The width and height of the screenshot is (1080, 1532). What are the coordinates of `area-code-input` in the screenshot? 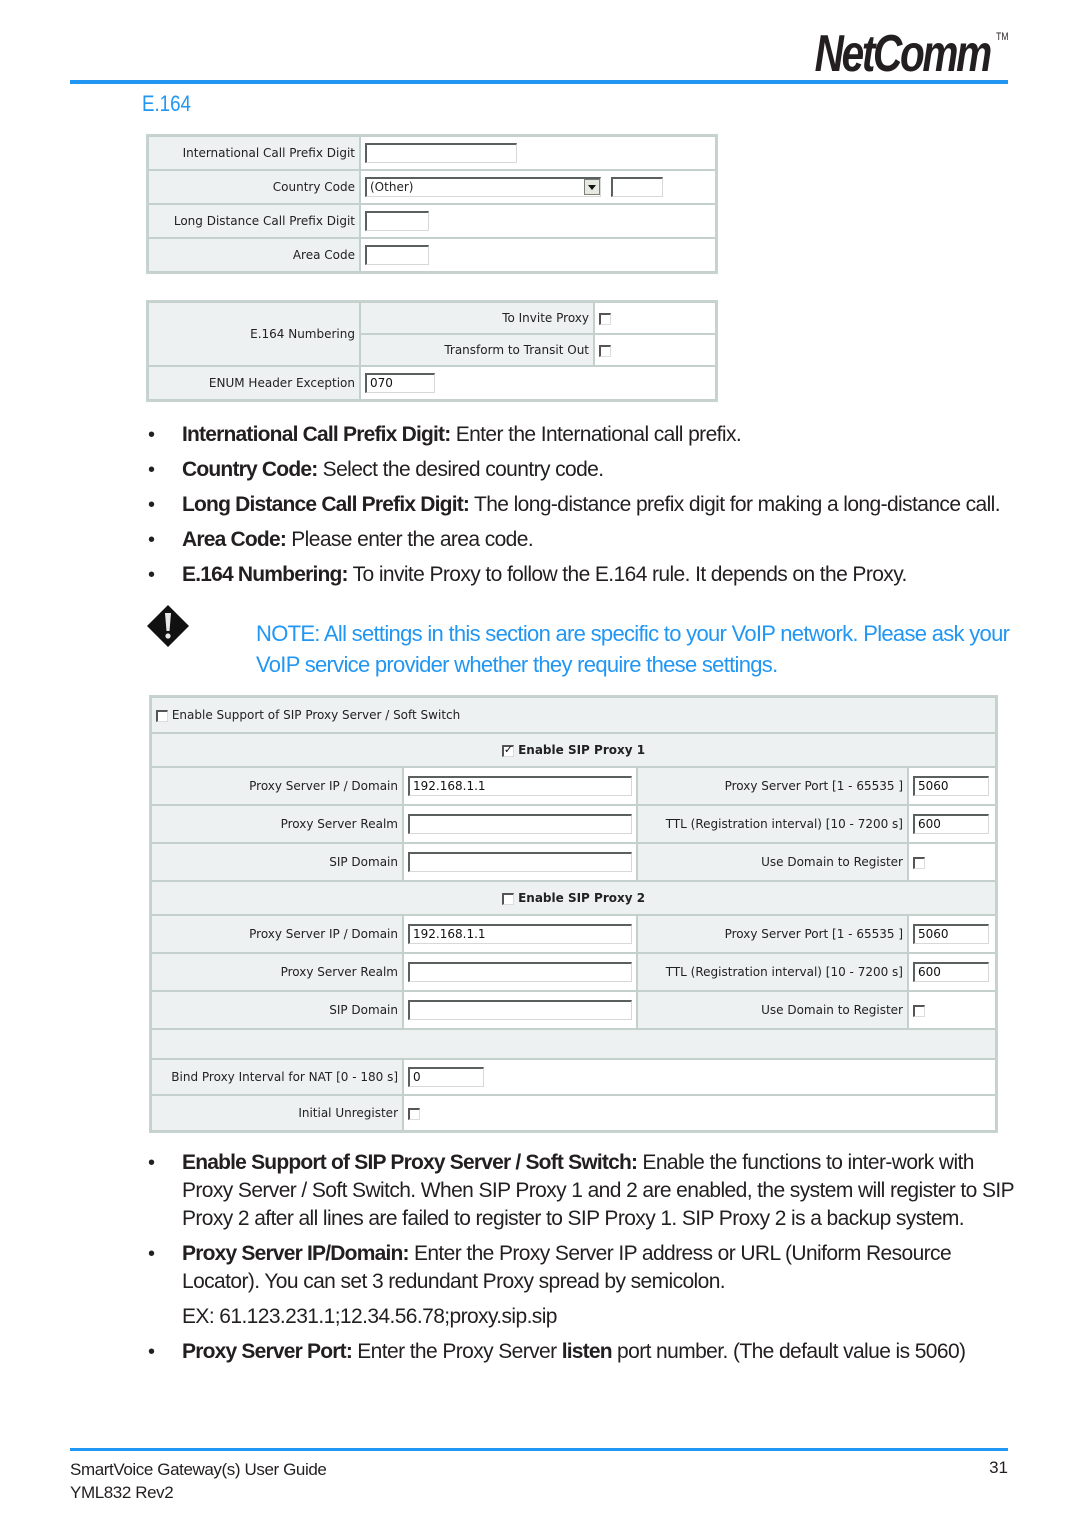 It's located at (397, 255).